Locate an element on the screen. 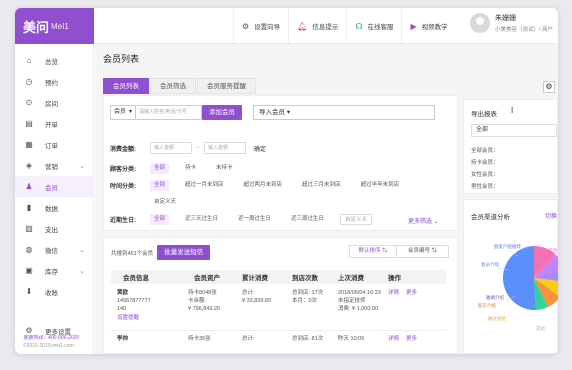  chip-2-month: 超过两月未到店 is located at coordinates (263, 185).